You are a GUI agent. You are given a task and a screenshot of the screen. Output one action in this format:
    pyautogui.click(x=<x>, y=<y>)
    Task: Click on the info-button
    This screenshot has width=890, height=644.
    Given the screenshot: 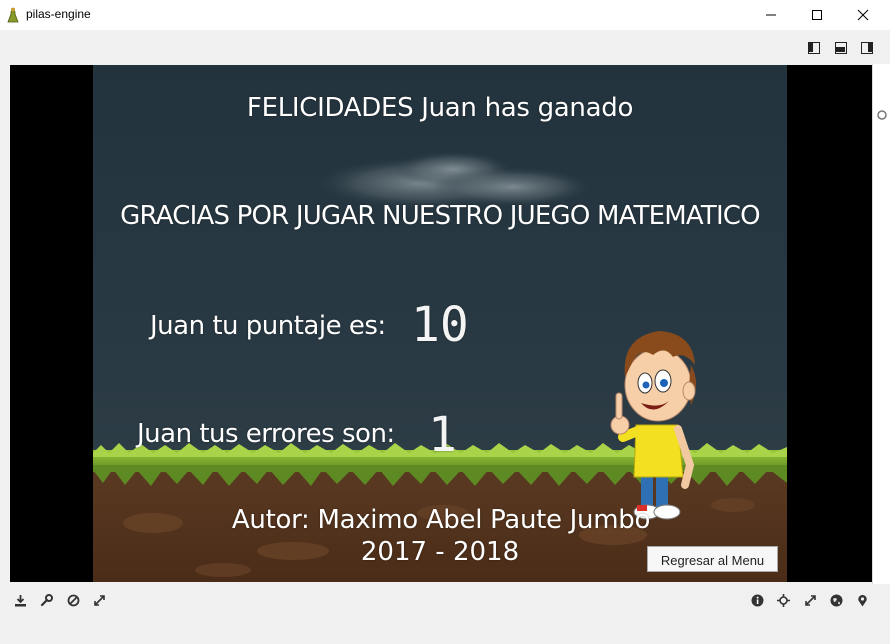 What is the action you would take?
    pyautogui.click(x=757, y=600)
    